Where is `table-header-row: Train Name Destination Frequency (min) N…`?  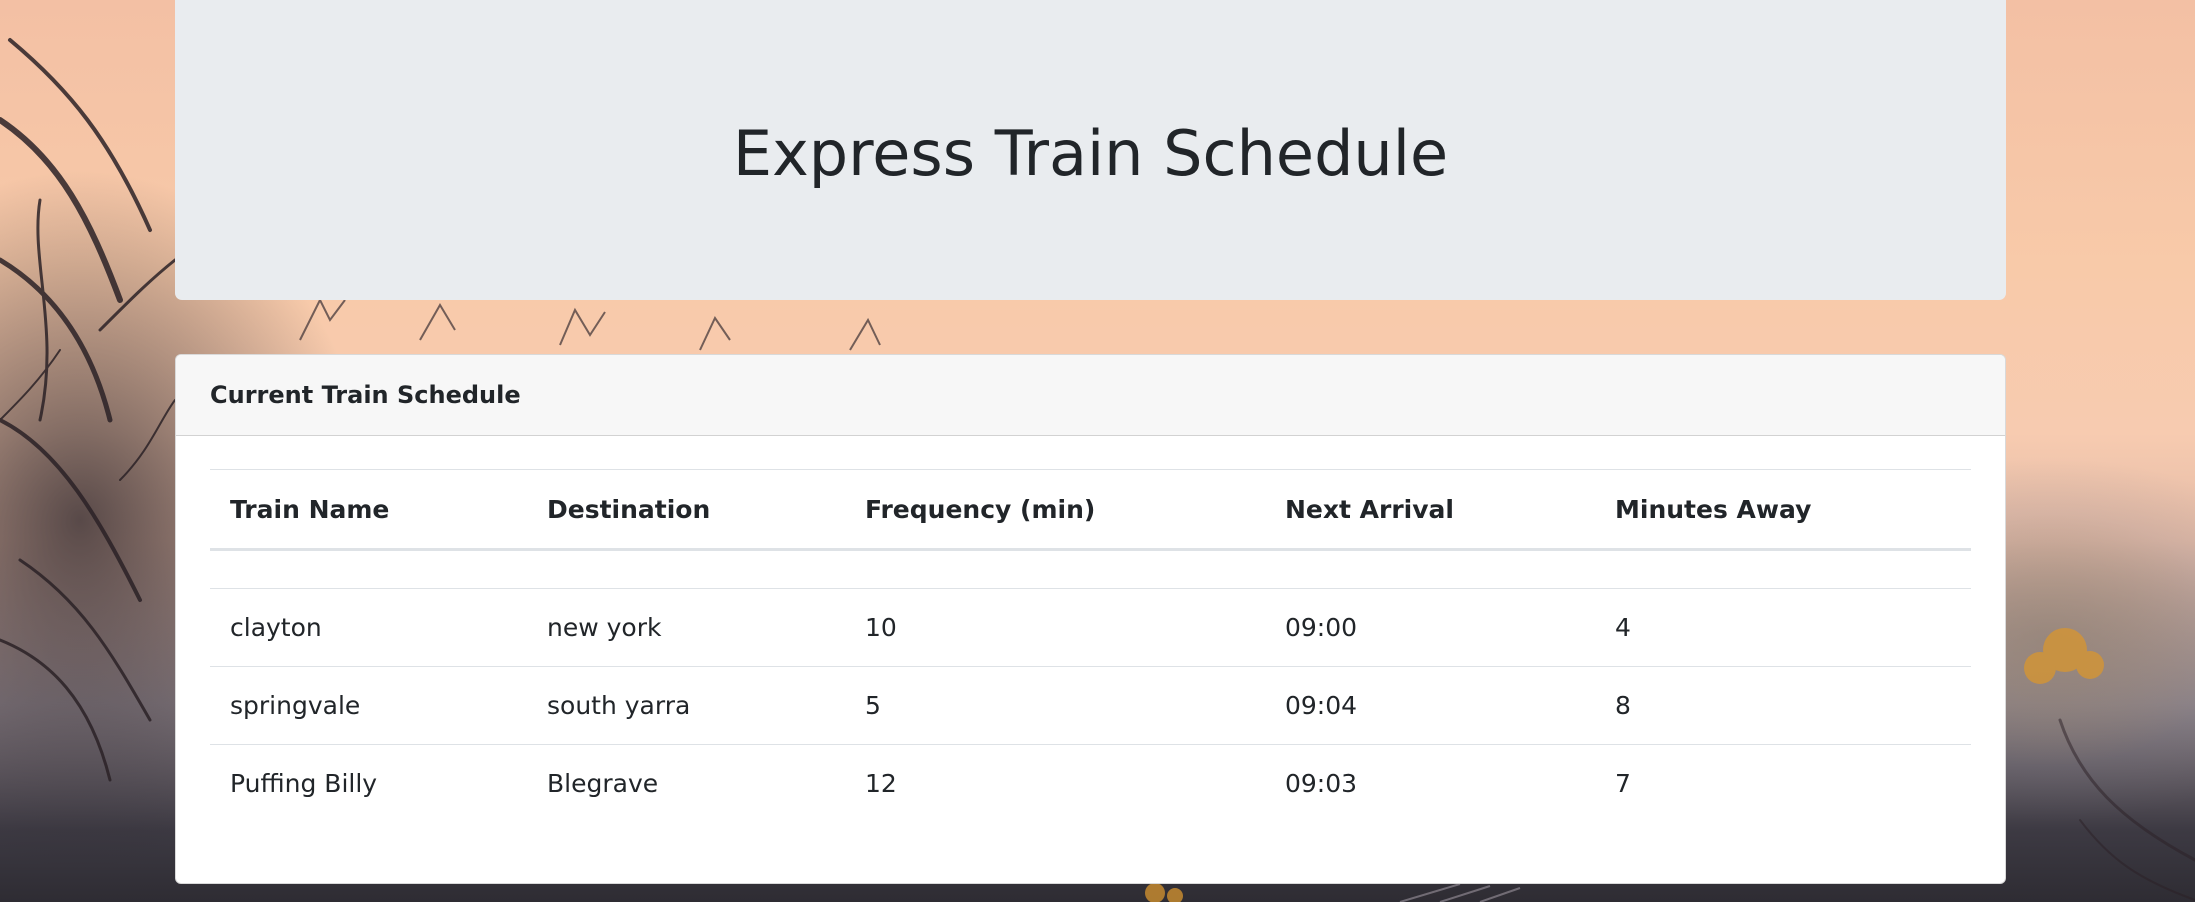 table-header-row: Train Name Destination Frequency (min) N… is located at coordinates (1090, 509).